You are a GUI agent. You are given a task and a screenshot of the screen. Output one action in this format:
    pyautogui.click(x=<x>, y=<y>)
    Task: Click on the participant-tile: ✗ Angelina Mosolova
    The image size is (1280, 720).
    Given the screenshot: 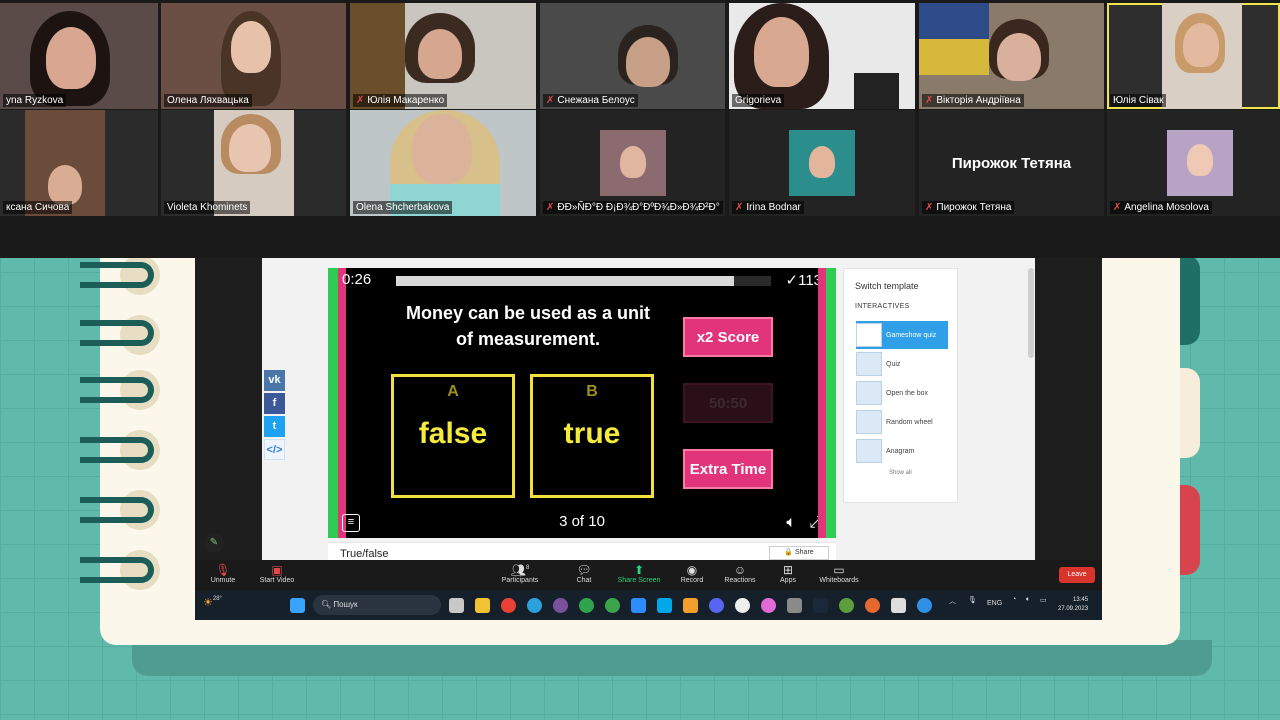 What is the action you would take?
    pyautogui.click(x=1193, y=163)
    